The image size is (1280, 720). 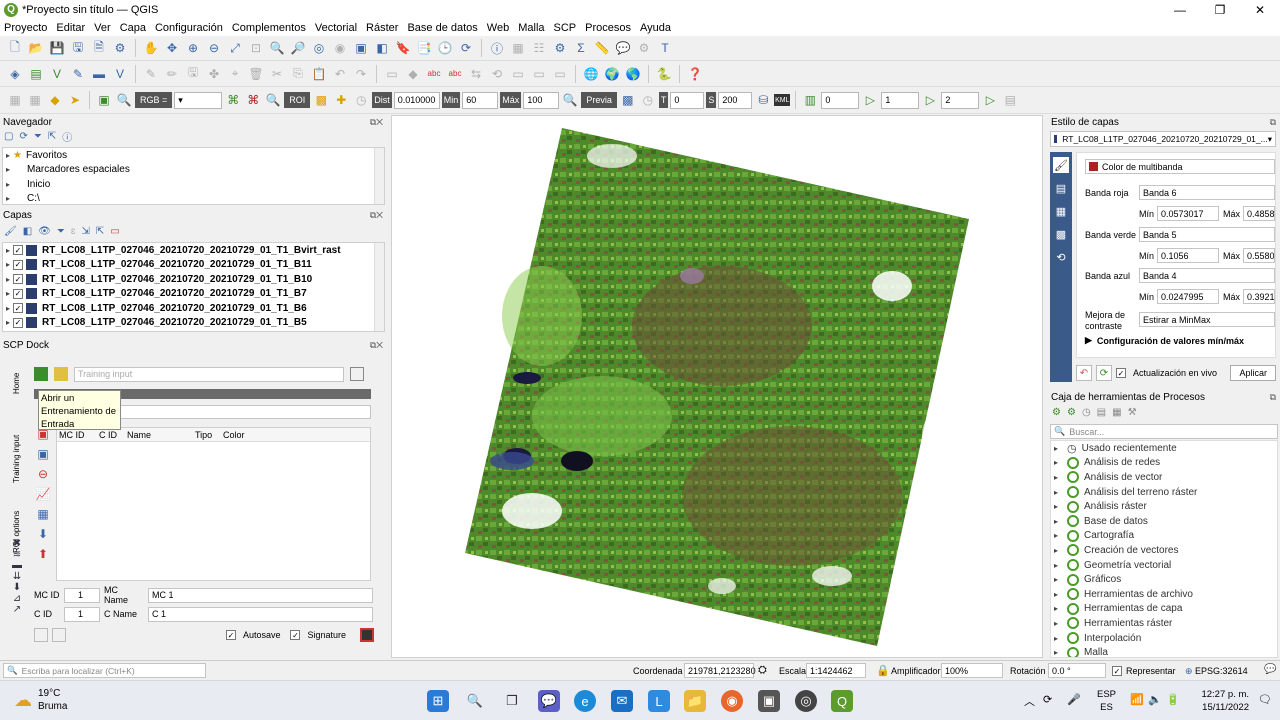 I want to click on refresh-style-icon: ⟳, so click(x=1104, y=373).